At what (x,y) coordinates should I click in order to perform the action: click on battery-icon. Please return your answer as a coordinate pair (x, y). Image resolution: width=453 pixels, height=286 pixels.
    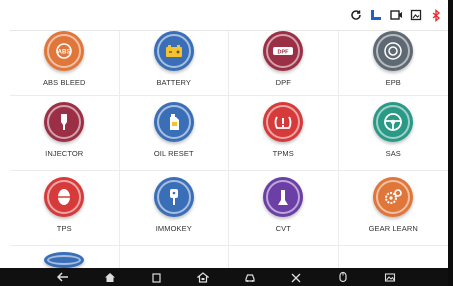
    Looking at the image, I should click on (173, 51).